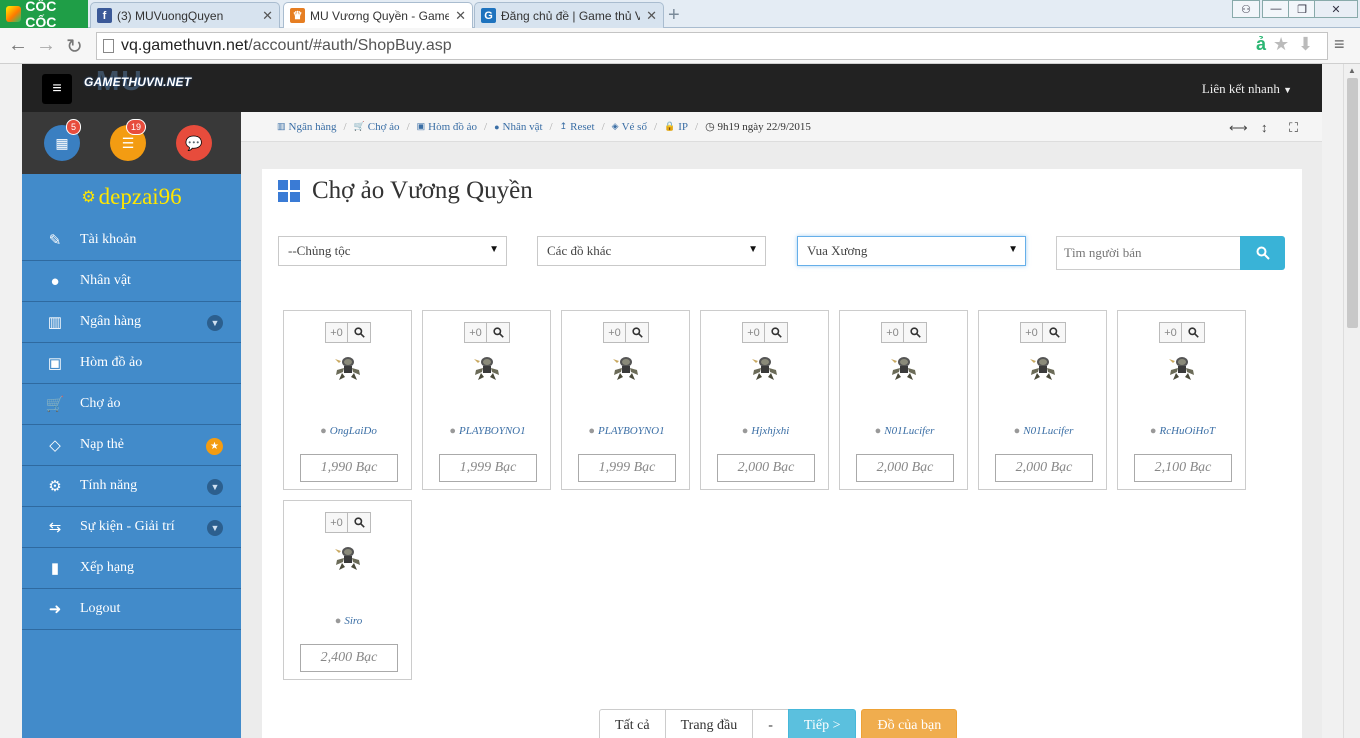  What do you see at coordinates (1336, 9) in the screenshot?
I see `close-window-button: ✕` at bounding box center [1336, 9].